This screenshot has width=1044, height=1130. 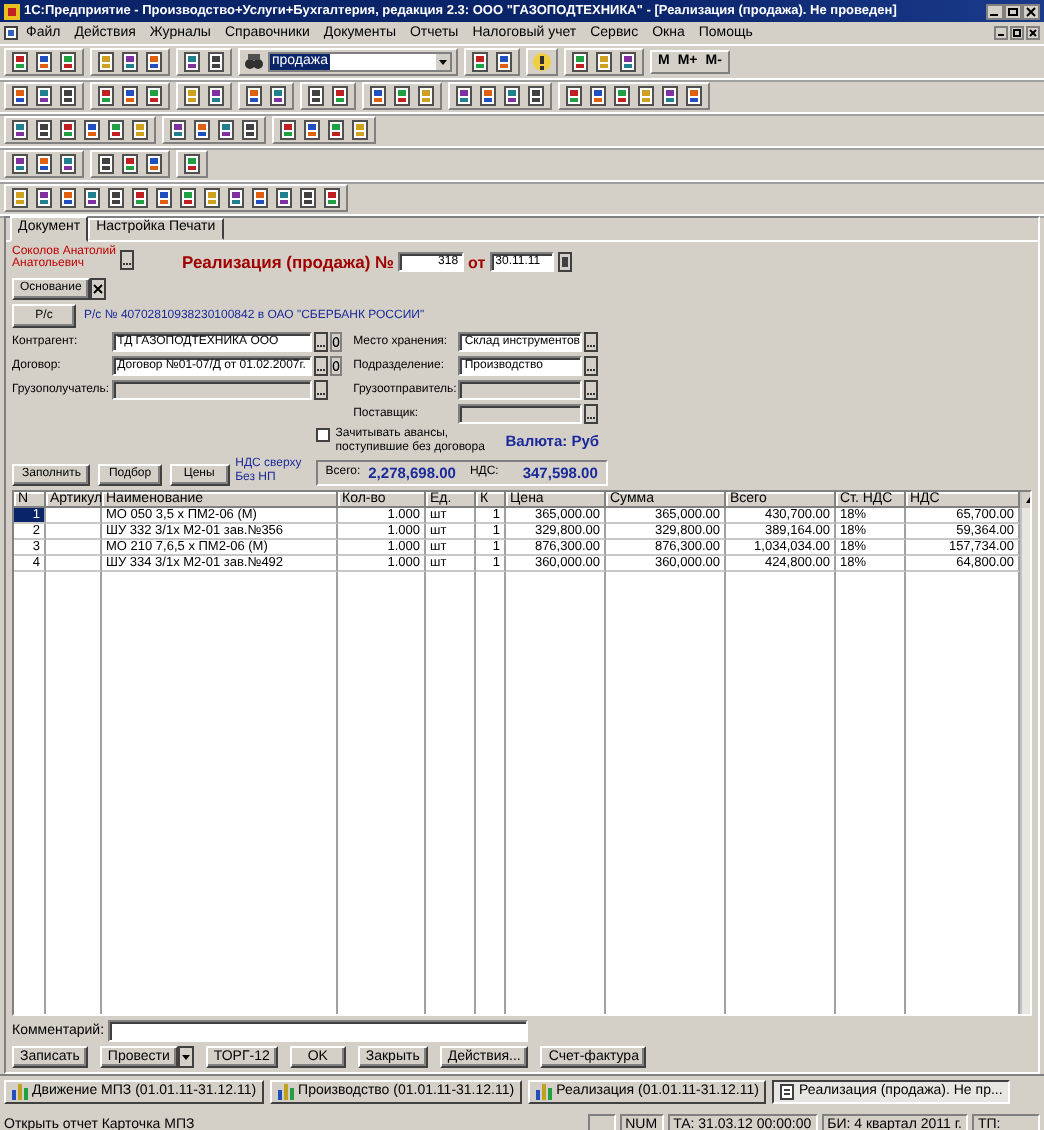 I want to click on dropdown-icon, so click(x=443, y=62).